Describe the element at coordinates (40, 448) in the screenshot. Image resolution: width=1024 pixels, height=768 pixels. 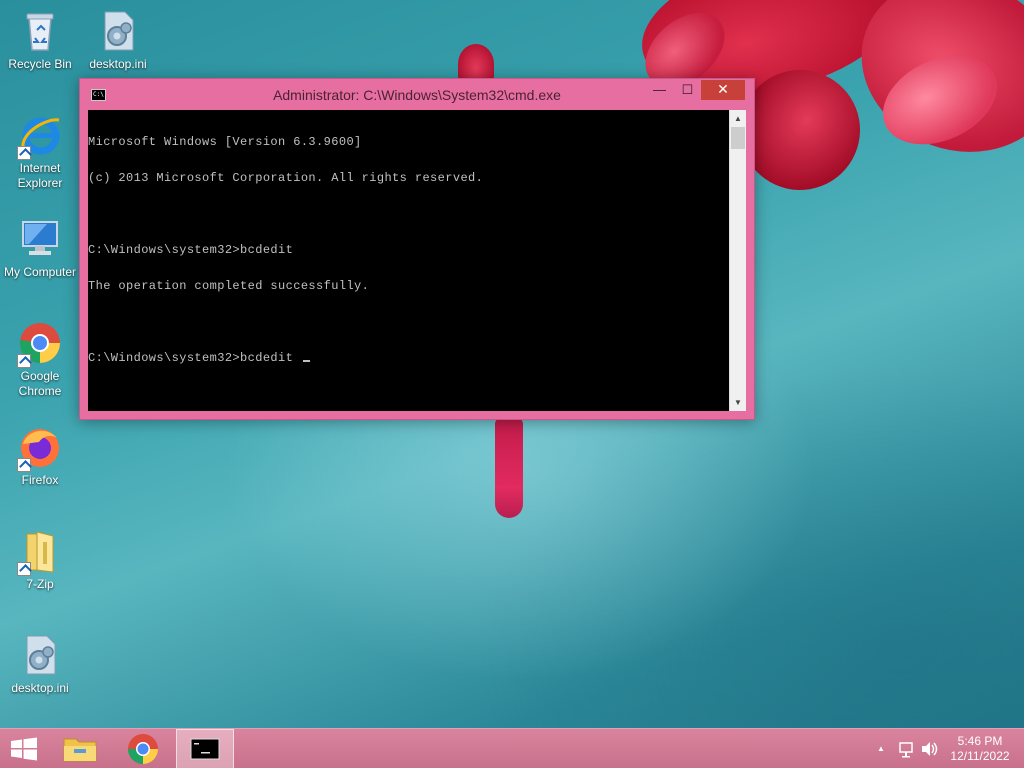
I see `firefox-icon` at that location.